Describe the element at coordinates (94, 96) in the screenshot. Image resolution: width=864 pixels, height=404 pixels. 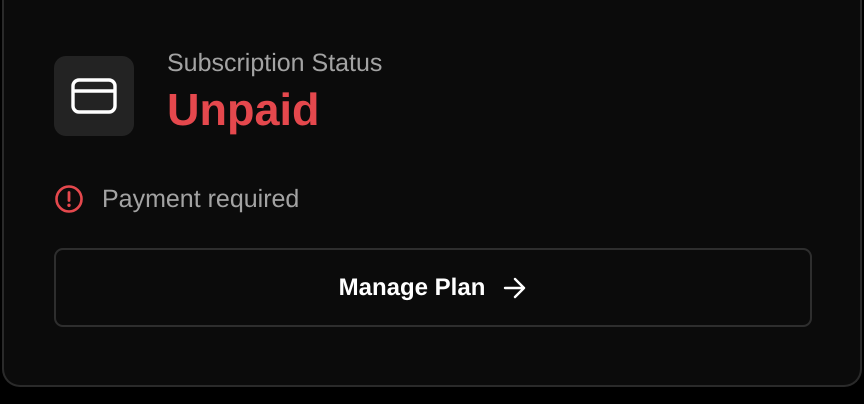
I see `credit-card-icon` at that location.